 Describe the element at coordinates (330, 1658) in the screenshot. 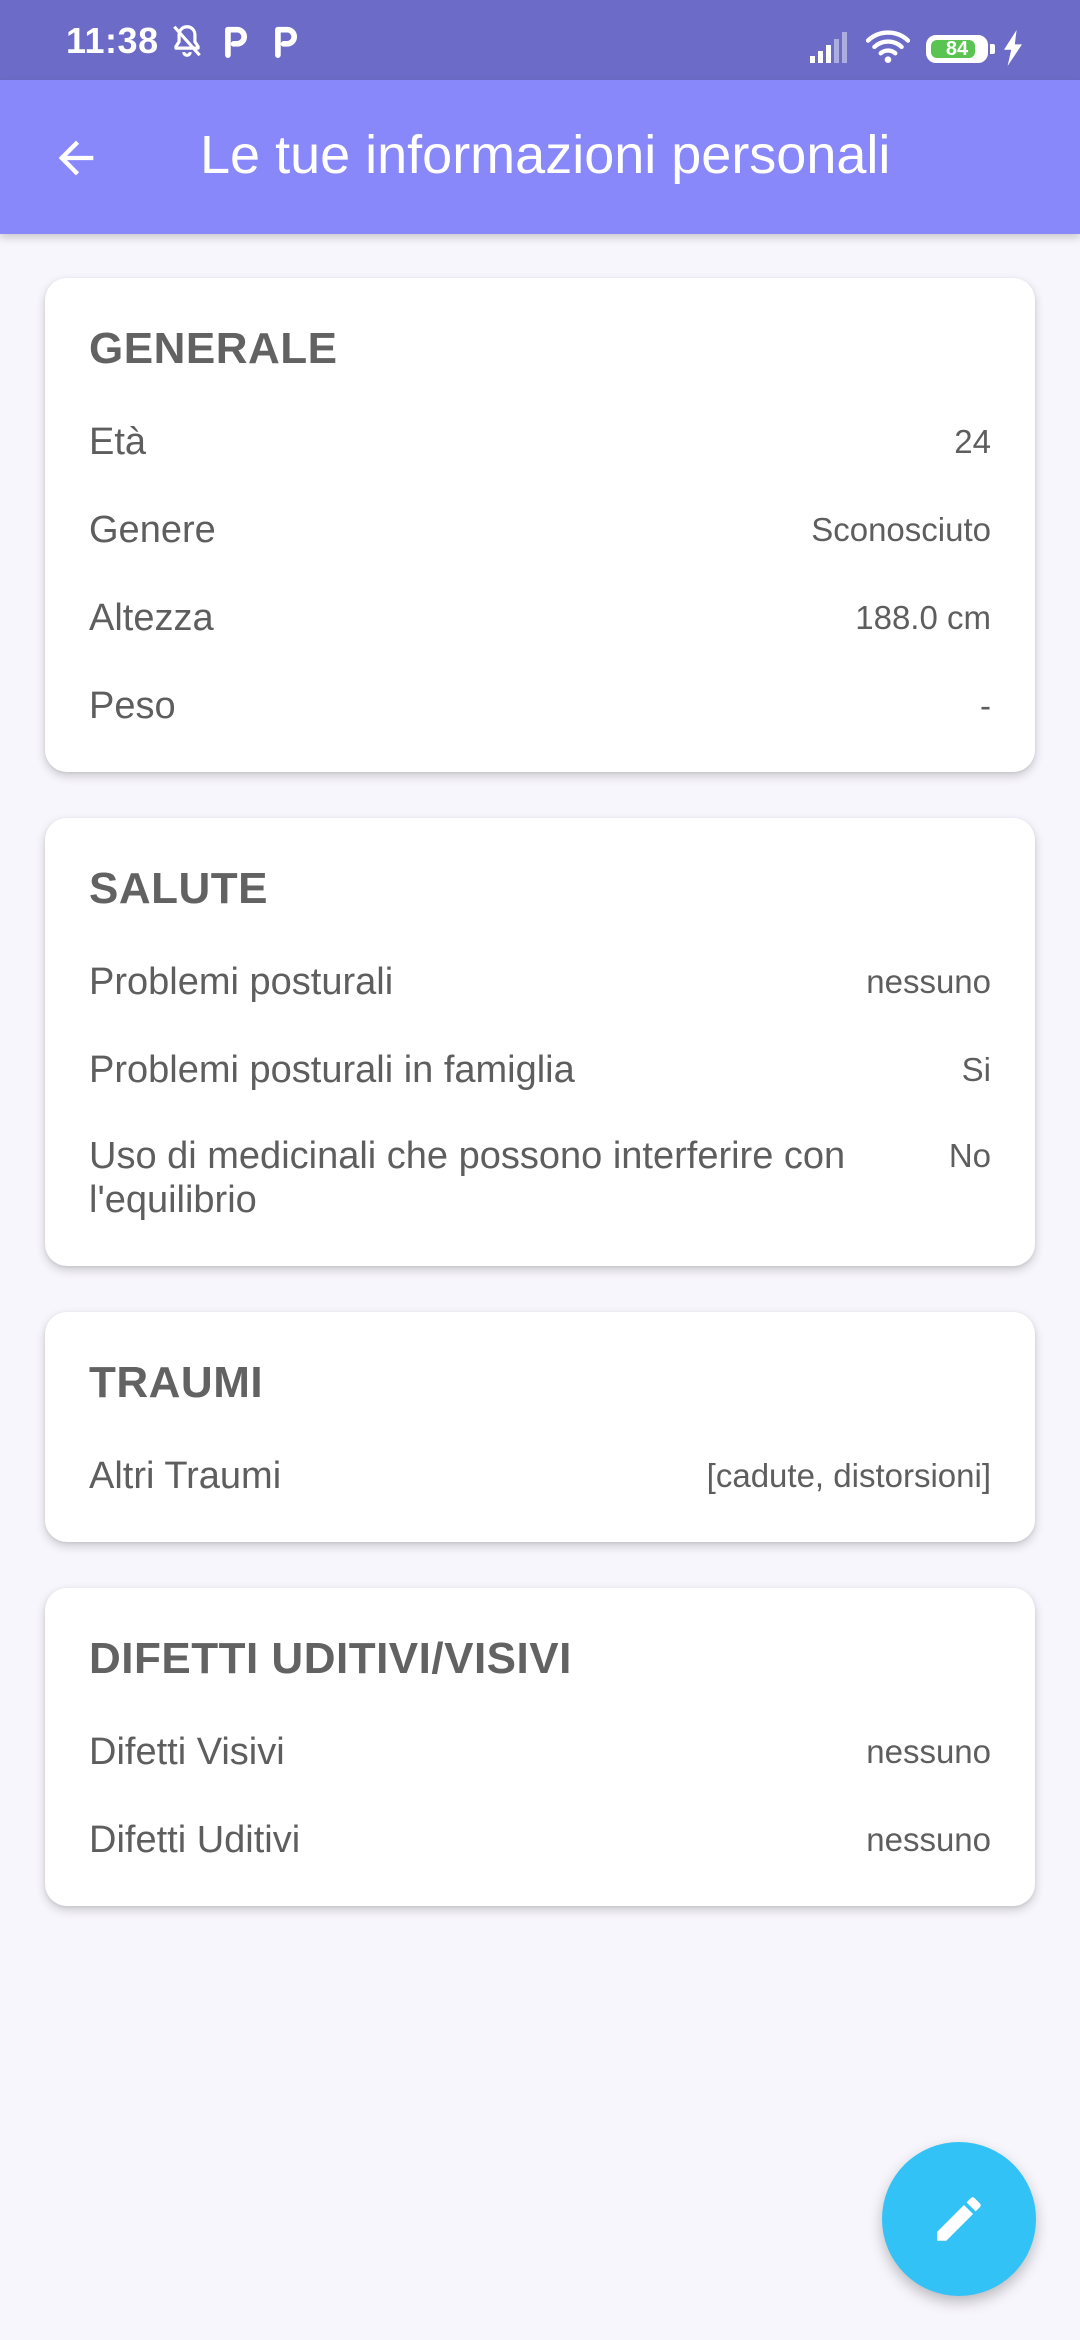

I see `section-title-difetti: DIFETTI UDITIVI/VISIVI` at that location.